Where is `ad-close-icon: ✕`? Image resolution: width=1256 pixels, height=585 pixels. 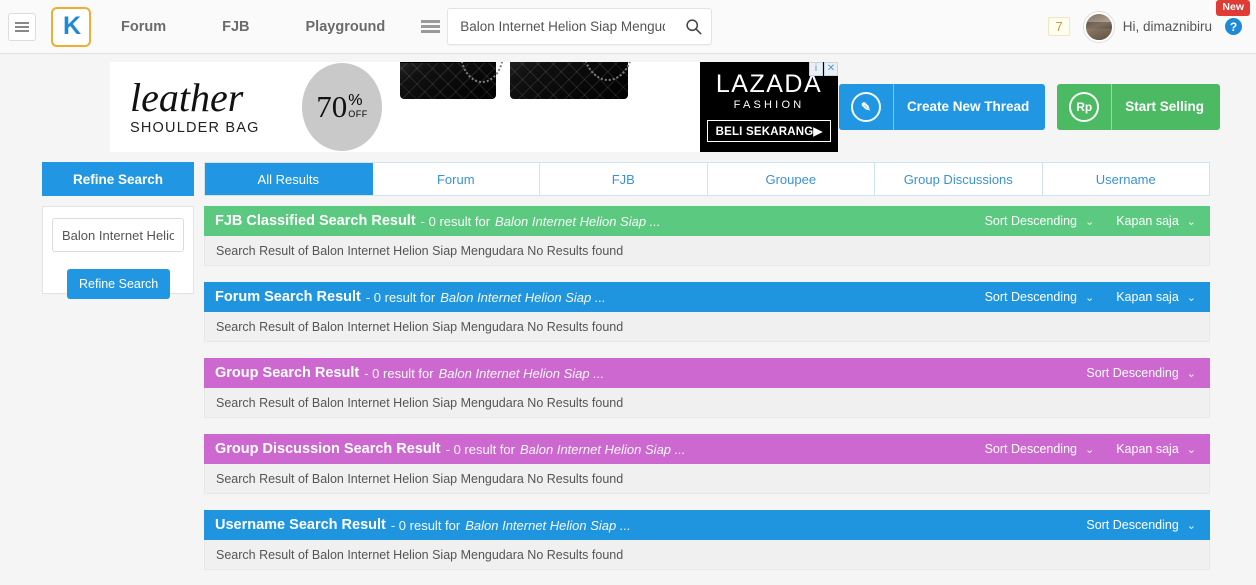 ad-close-icon: ✕ is located at coordinates (831, 68).